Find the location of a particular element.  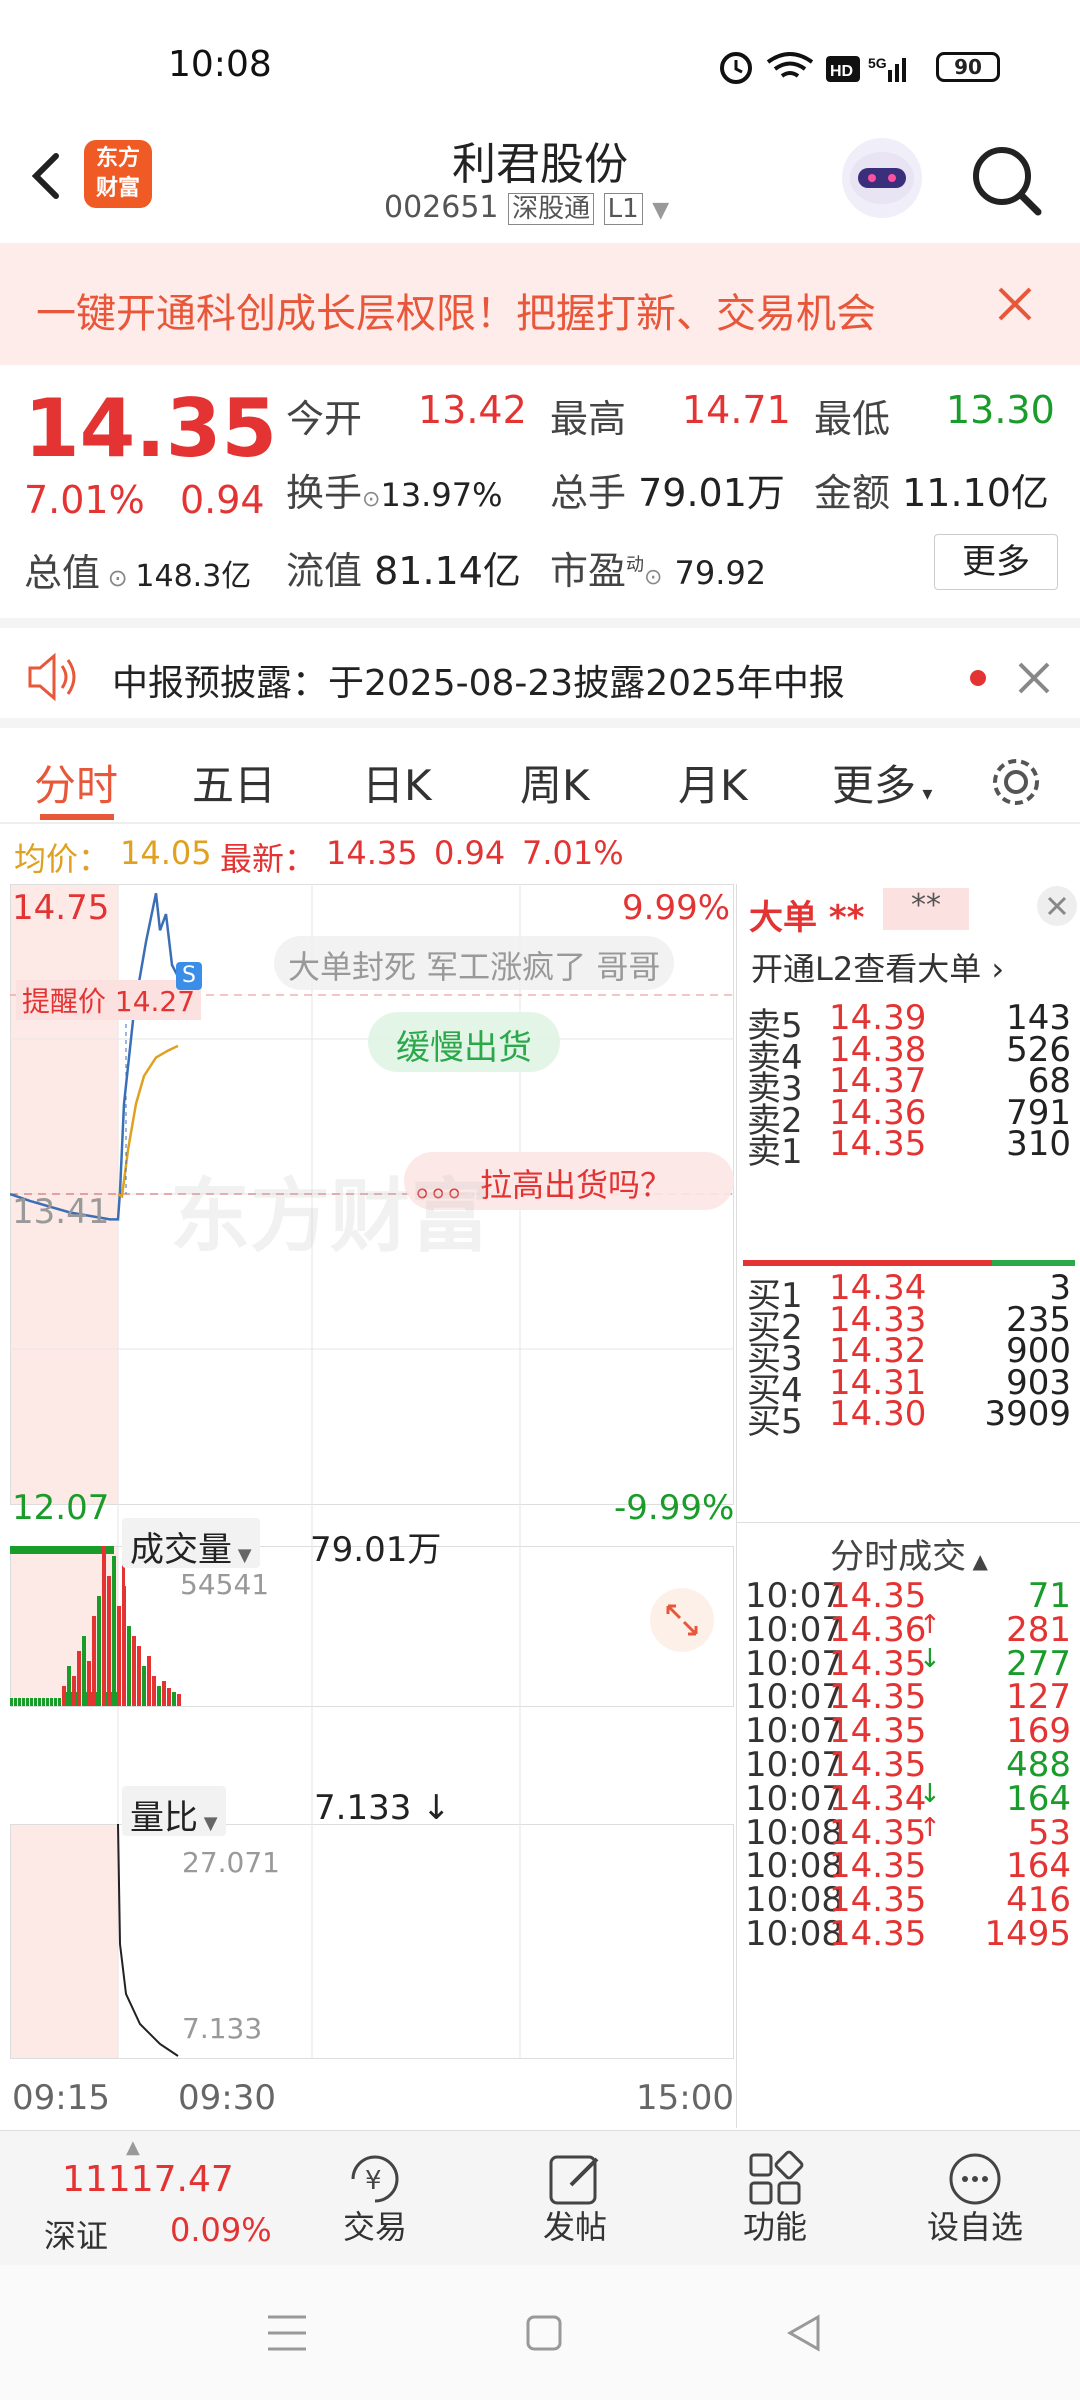

back-icon is located at coordinates (46, 176).